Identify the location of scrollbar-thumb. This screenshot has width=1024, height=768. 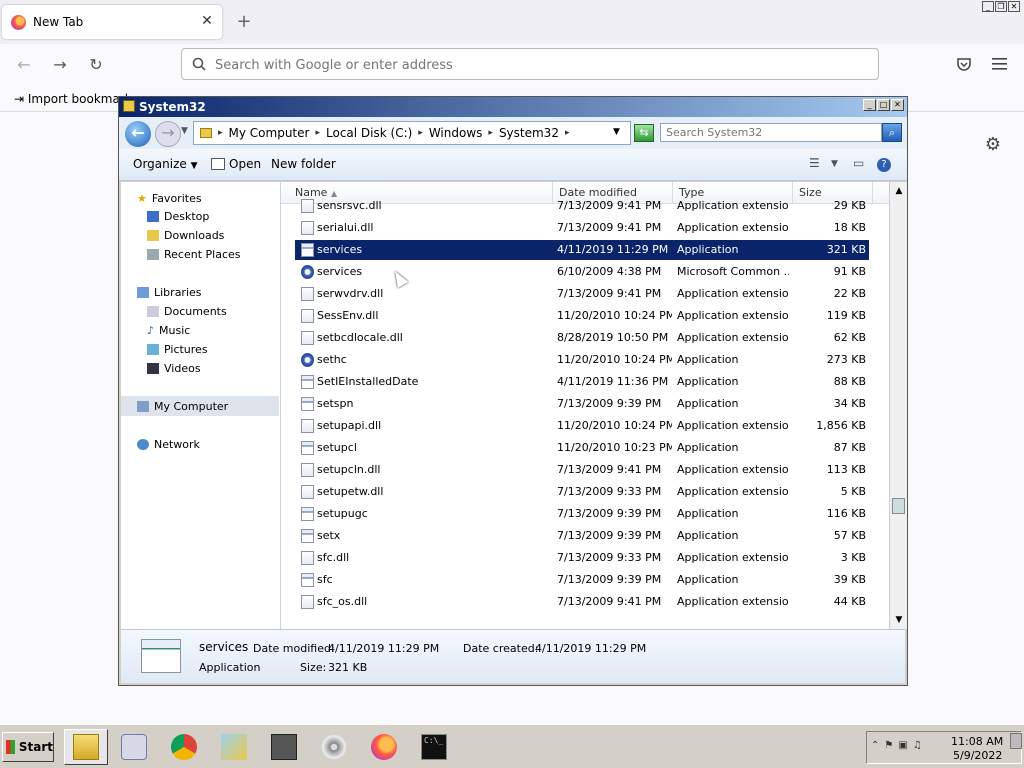
(898, 506).